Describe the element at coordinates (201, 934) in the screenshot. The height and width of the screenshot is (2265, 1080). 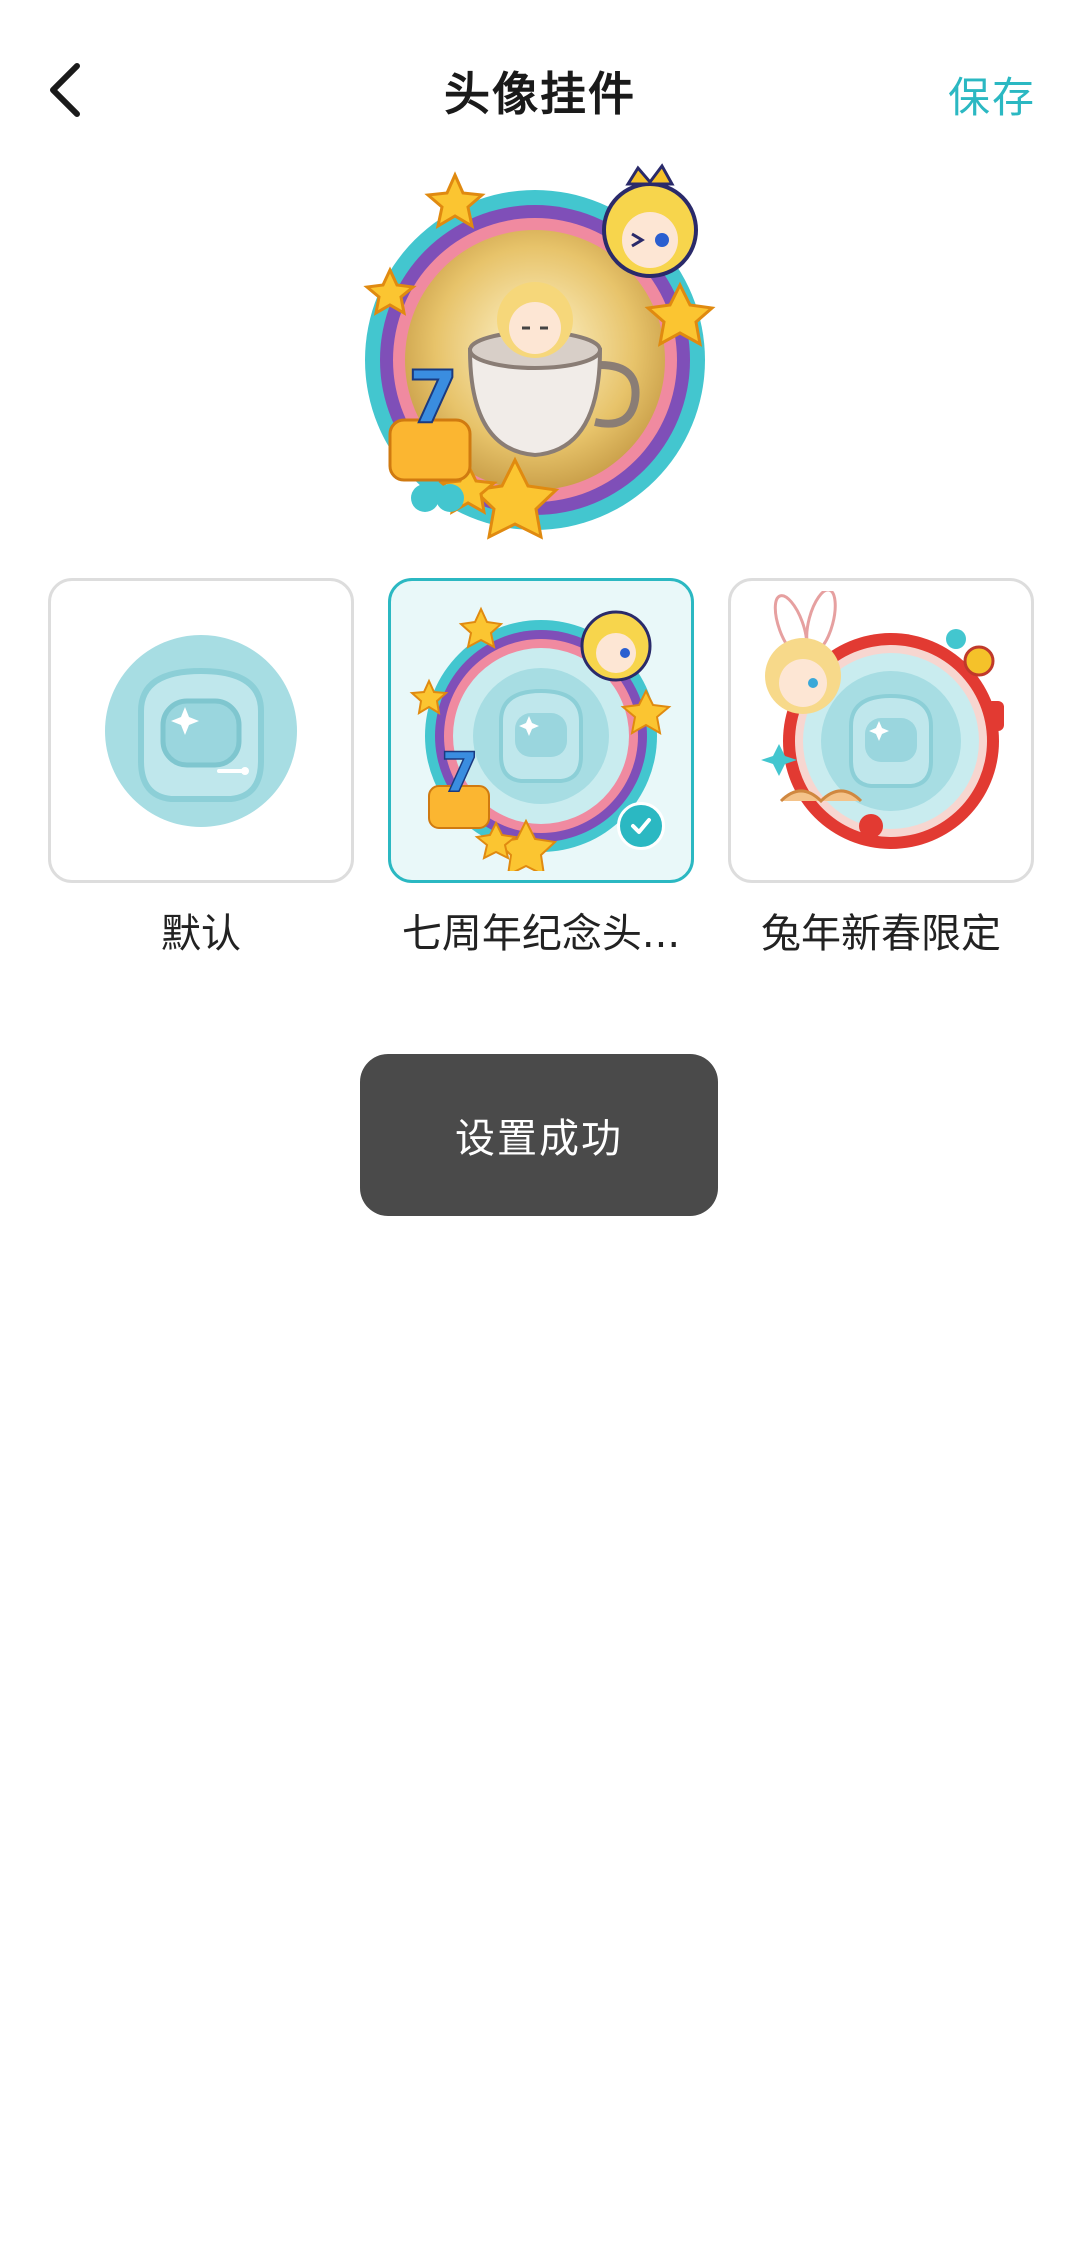
I see `option-label: 默认` at that location.